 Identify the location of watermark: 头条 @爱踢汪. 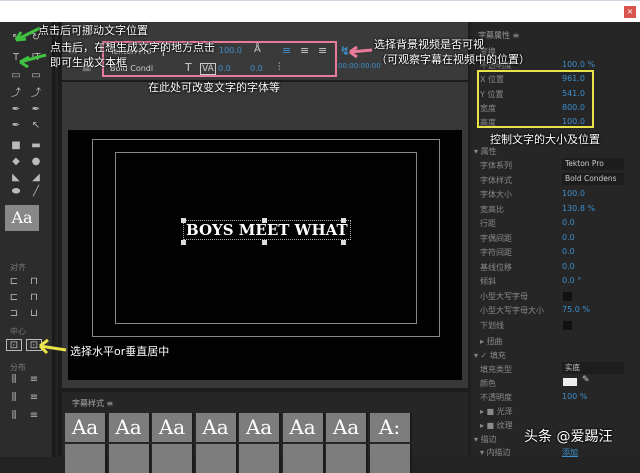
(568, 437).